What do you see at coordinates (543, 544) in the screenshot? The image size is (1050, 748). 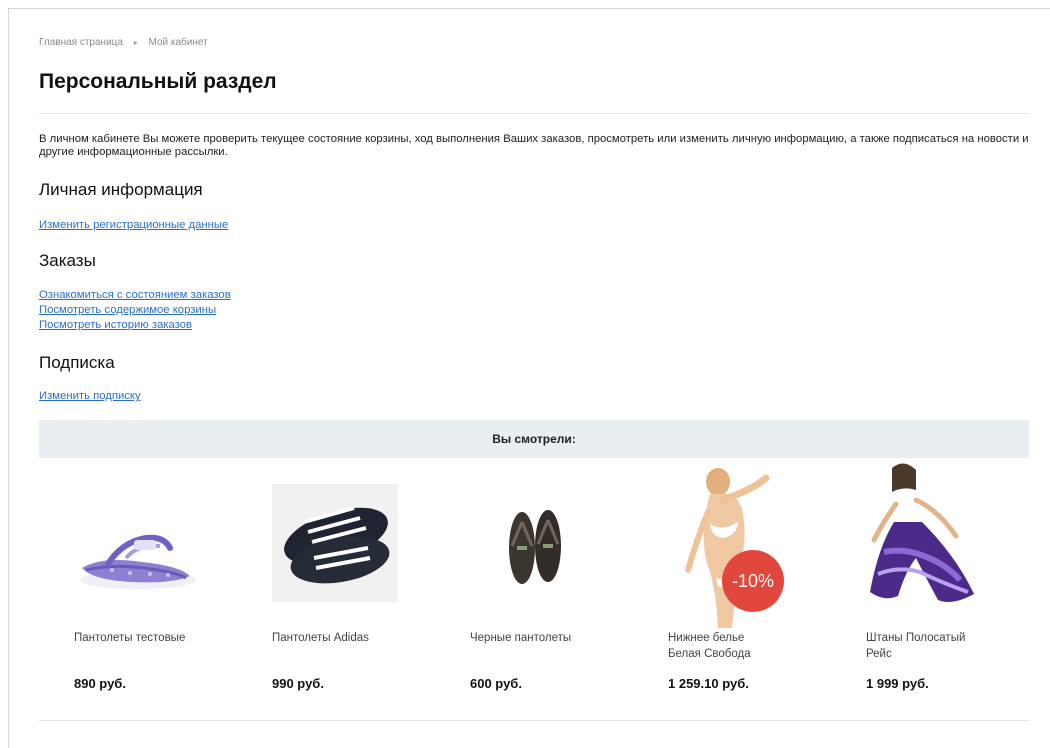 I see `product-image-flipflops-black` at bounding box center [543, 544].